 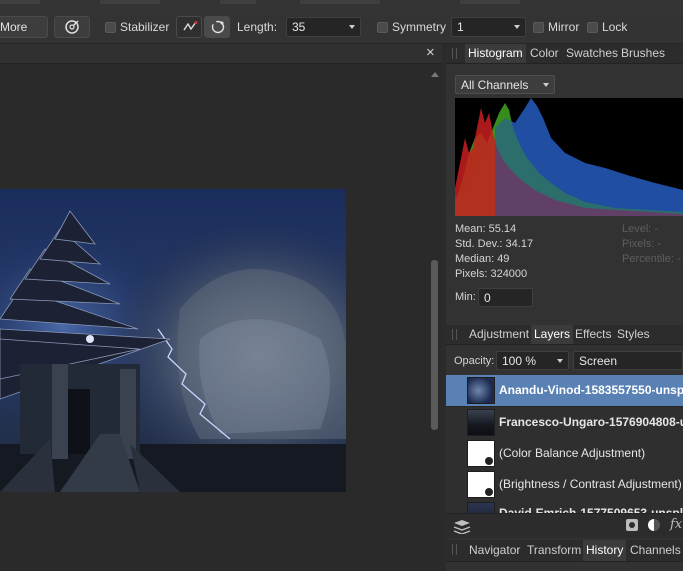 What do you see at coordinates (494, 244) in the screenshot?
I see `stat-std-dev: Std. Dev.: 34.17` at bounding box center [494, 244].